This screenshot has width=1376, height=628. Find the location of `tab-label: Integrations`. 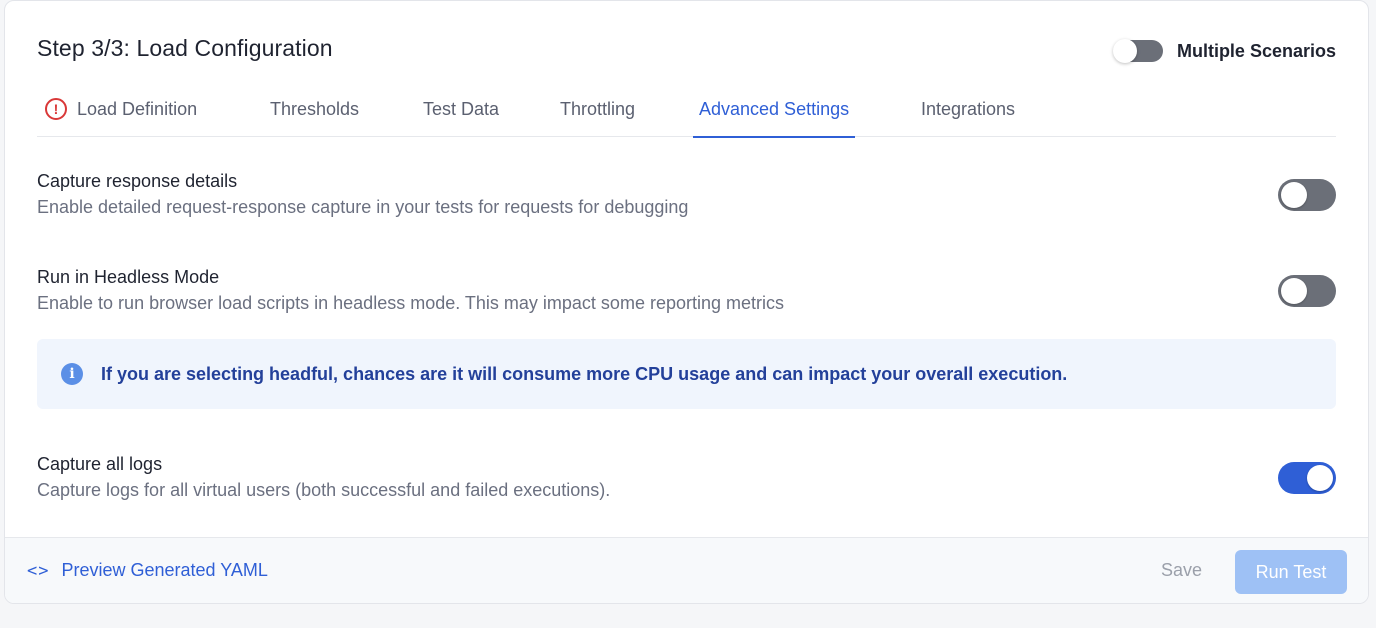

tab-label: Integrations is located at coordinates (968, 108).